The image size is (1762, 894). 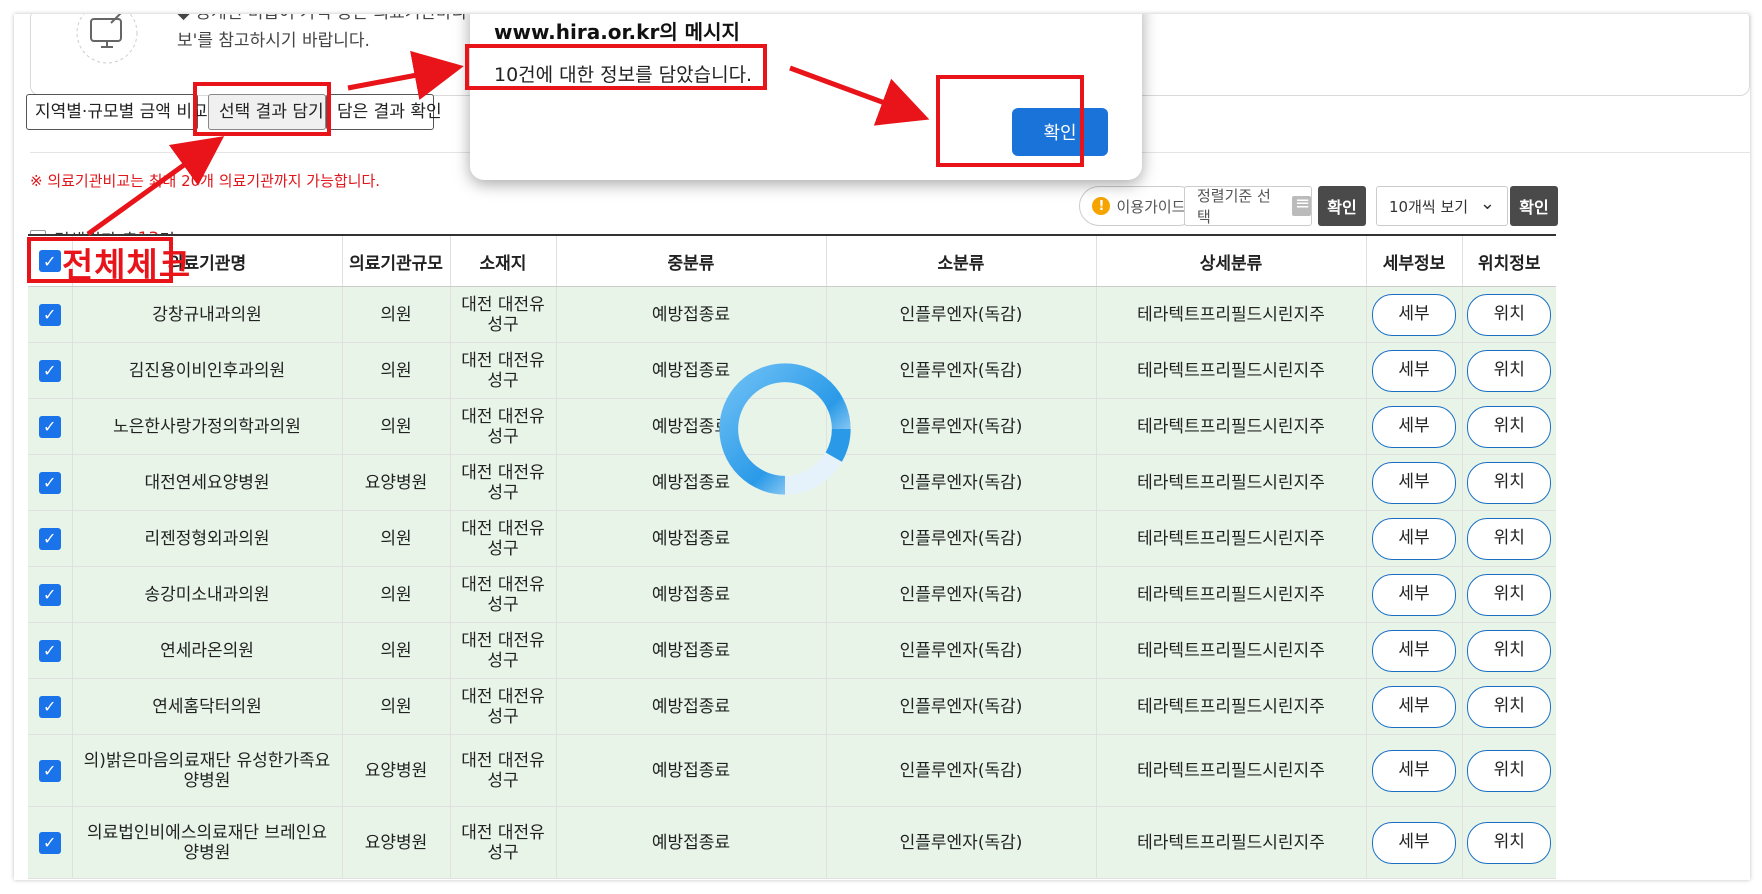 I want to click on annotation-check-all-label: 전체체크, so click(x=127, y=266).